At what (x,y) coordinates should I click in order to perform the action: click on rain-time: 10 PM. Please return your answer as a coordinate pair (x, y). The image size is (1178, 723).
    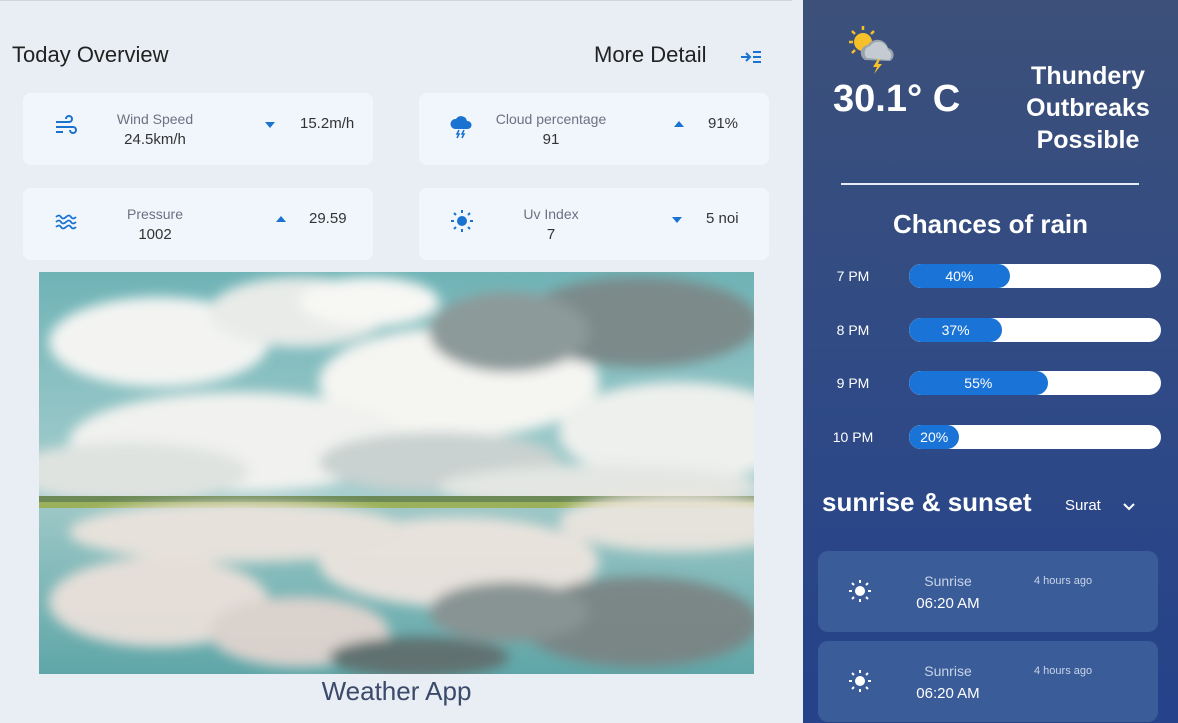
    Looking at the image, I should click on (853, 437).